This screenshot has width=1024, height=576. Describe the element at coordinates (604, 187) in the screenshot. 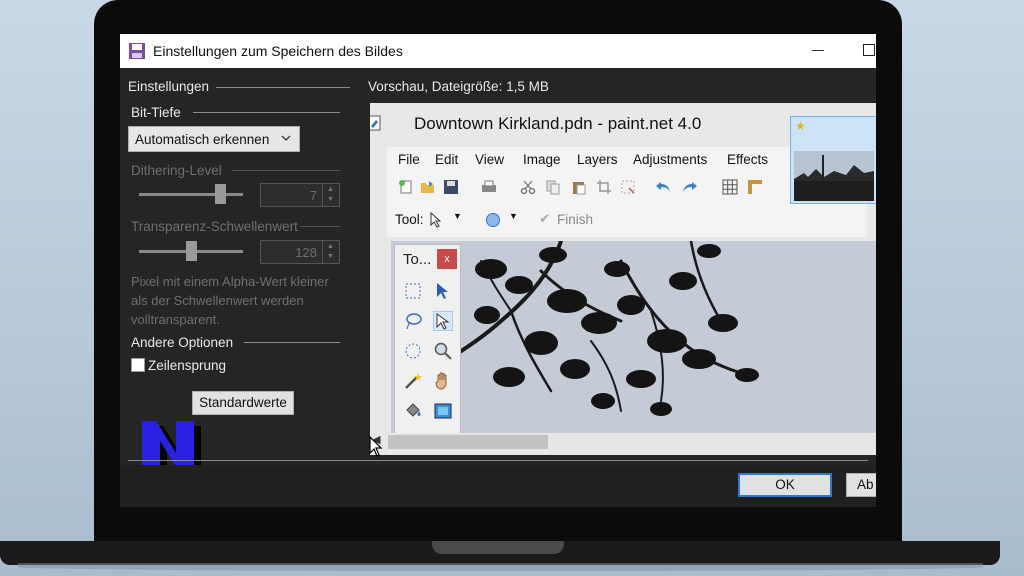

I see `crop-icon` at that location.